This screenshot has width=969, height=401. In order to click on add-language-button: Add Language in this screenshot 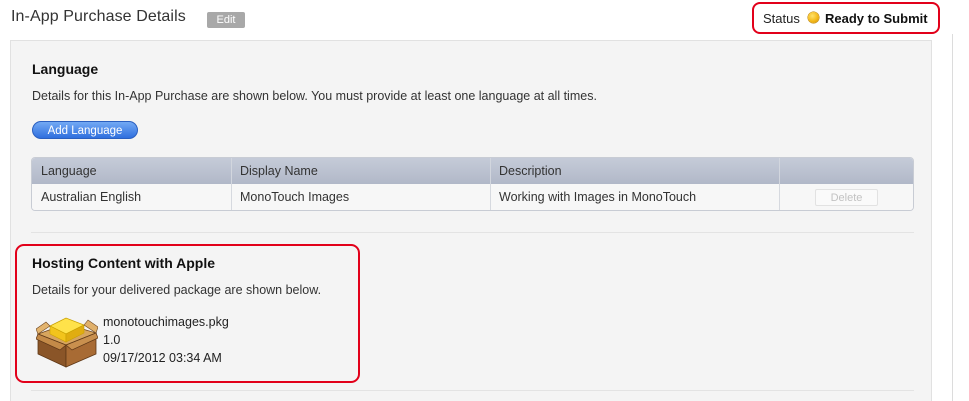, I will do `click(85, 130)`.